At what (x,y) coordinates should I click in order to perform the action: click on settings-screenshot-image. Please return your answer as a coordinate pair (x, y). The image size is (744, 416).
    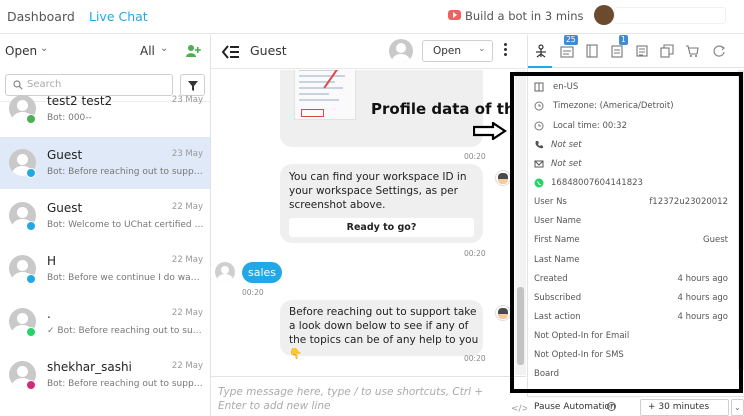
    Looking at the image, I should click on (325, 95).